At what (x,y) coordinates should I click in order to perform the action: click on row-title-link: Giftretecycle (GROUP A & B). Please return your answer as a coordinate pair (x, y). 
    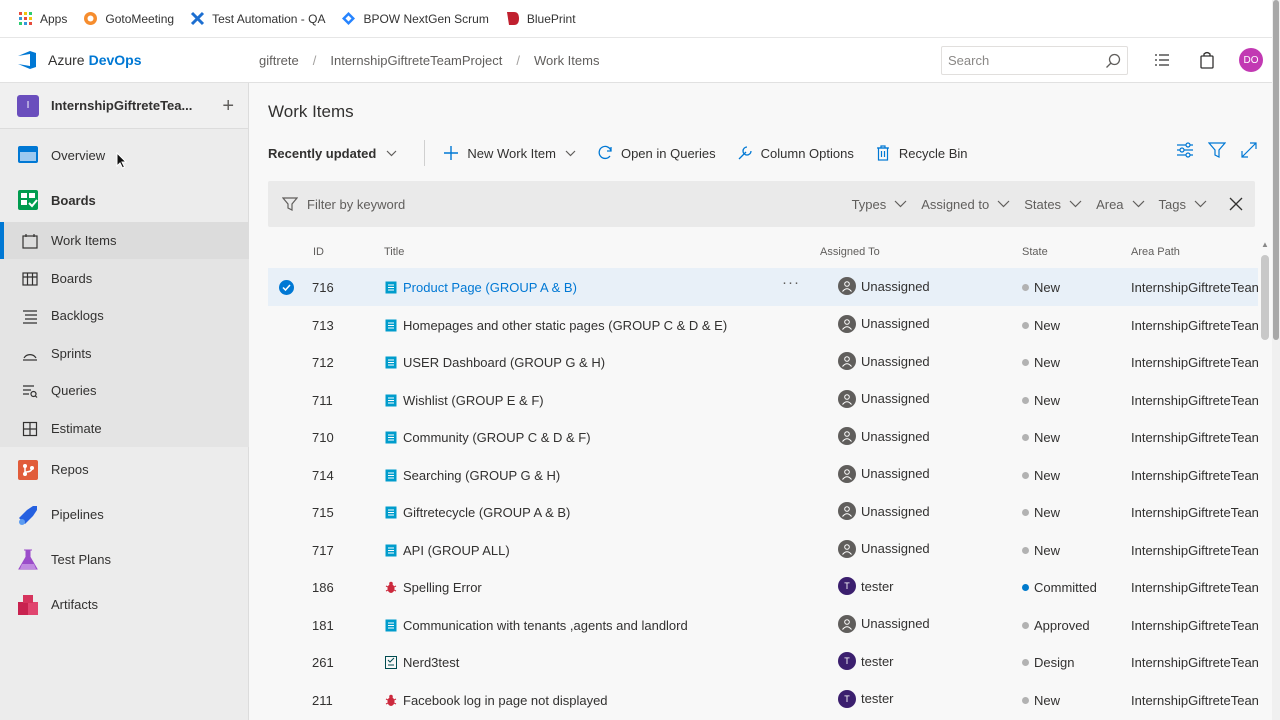
    Looking at the image, I should click on (486, 512).